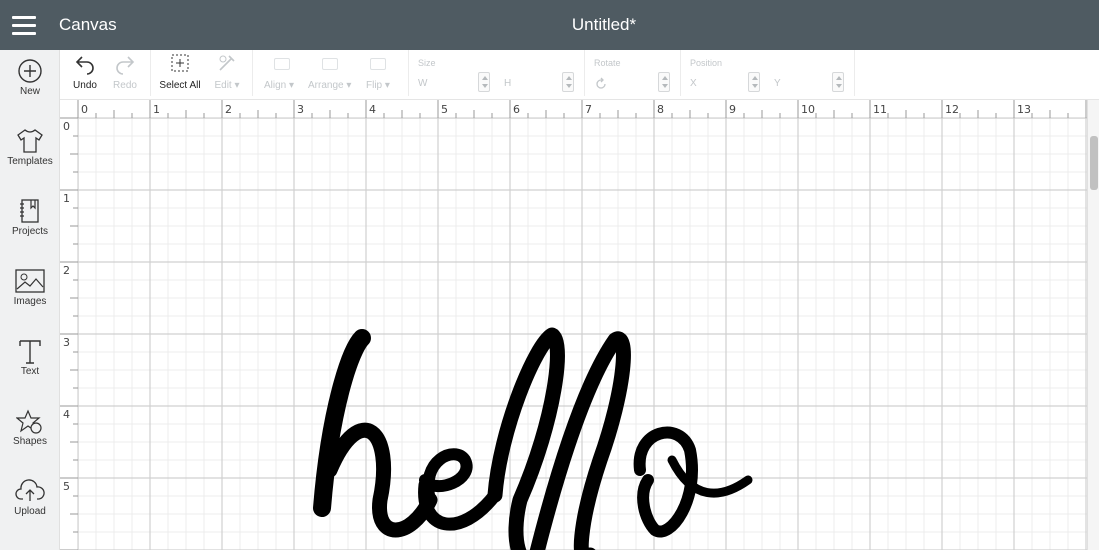  I want to click on sidebar-item-shapes: Shapes, so click(30, 435).